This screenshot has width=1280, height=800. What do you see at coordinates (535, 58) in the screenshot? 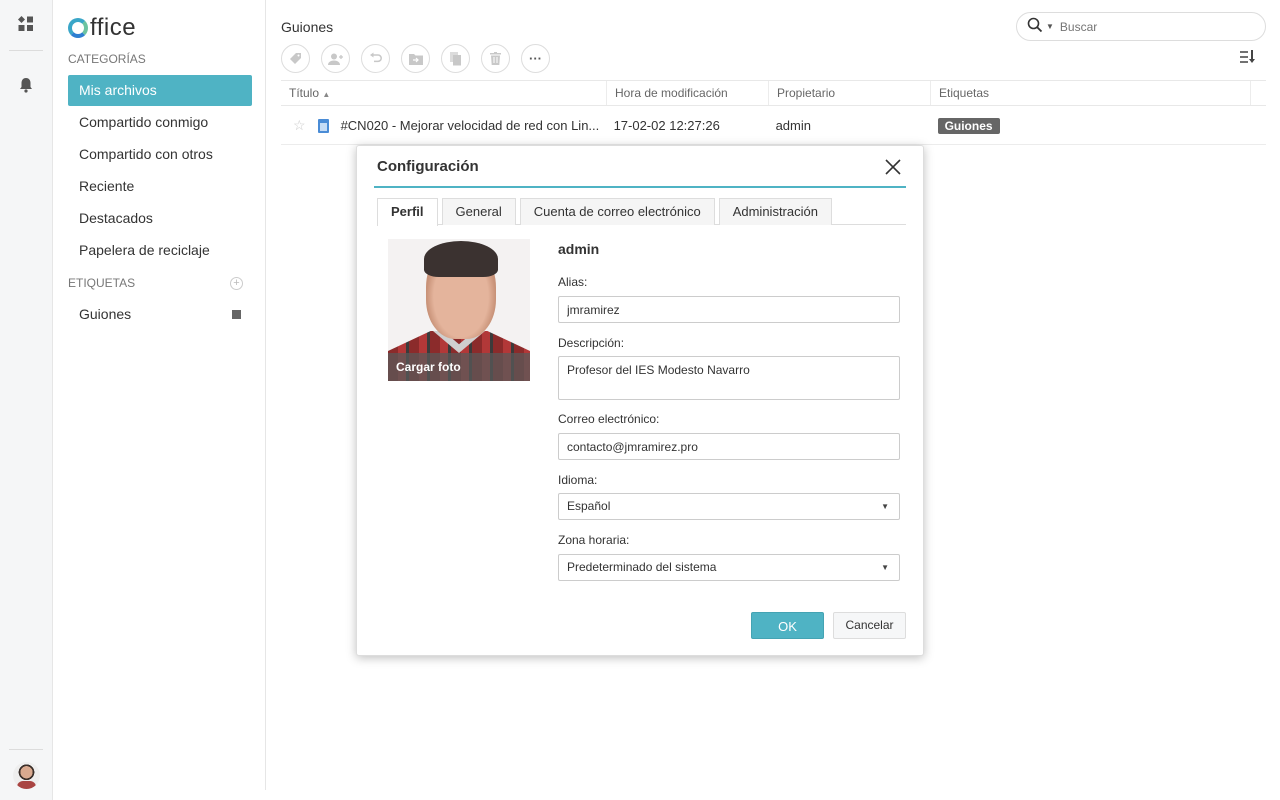
I see `more-button: ···` at bounding box center [535, 58].